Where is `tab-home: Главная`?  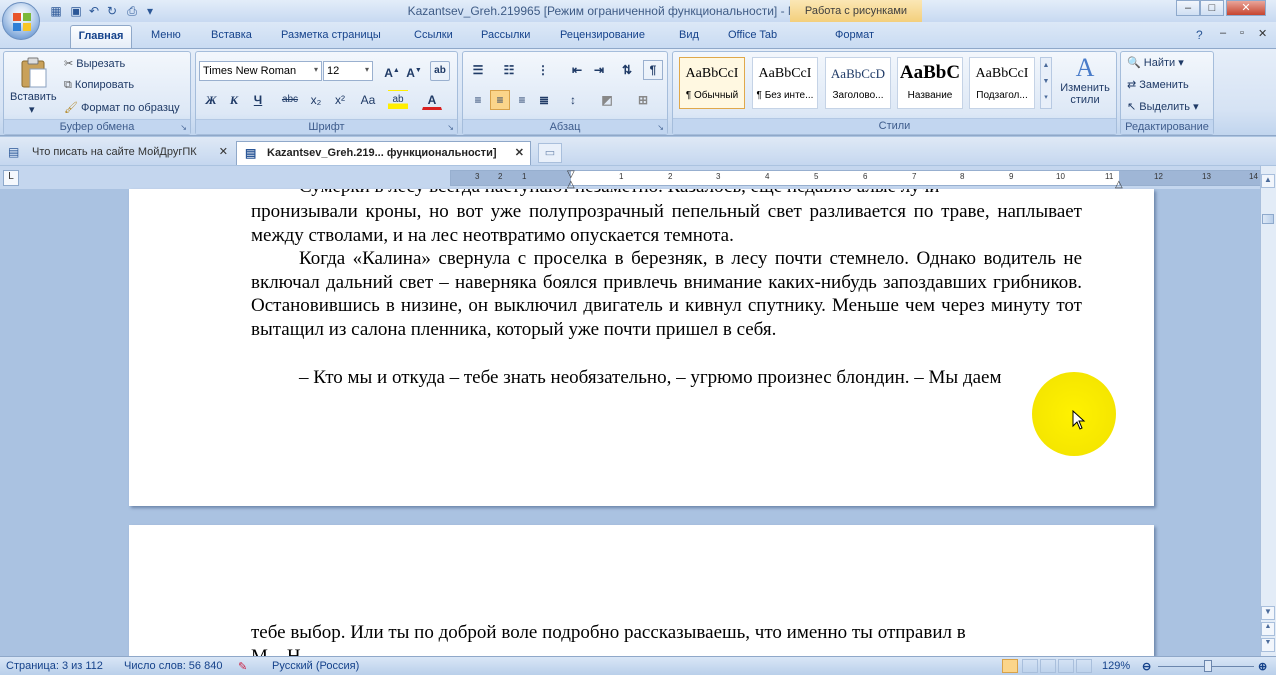
tab-home: Главная is located at coordinates (101, 37).